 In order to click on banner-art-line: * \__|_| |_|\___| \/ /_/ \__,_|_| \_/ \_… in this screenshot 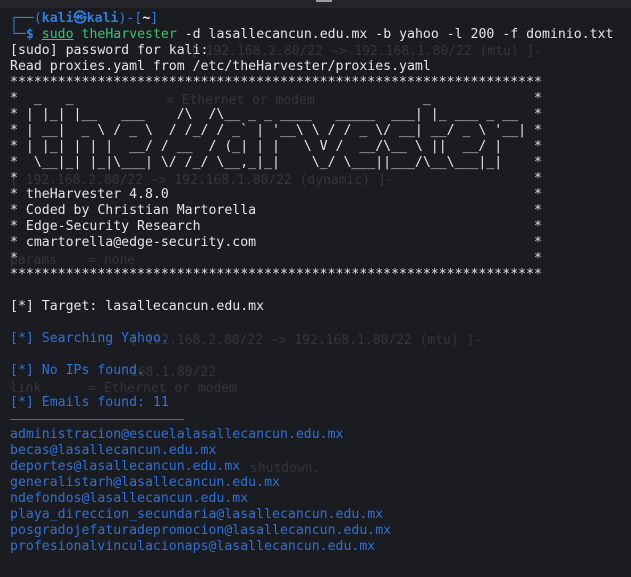, I will do `click(276, 162)`.